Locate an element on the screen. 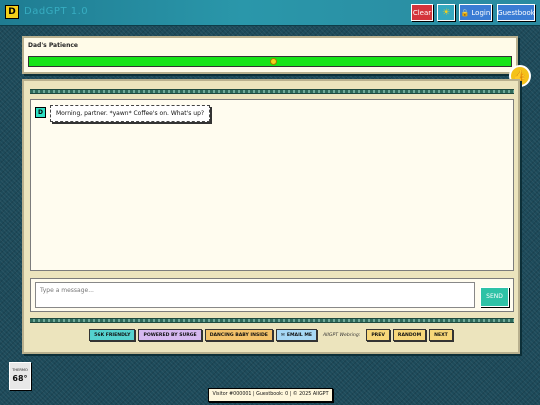 The width and height of the screenshot is (540, 405). login-button: 🔒 Login is located at coordinates (475, 12).